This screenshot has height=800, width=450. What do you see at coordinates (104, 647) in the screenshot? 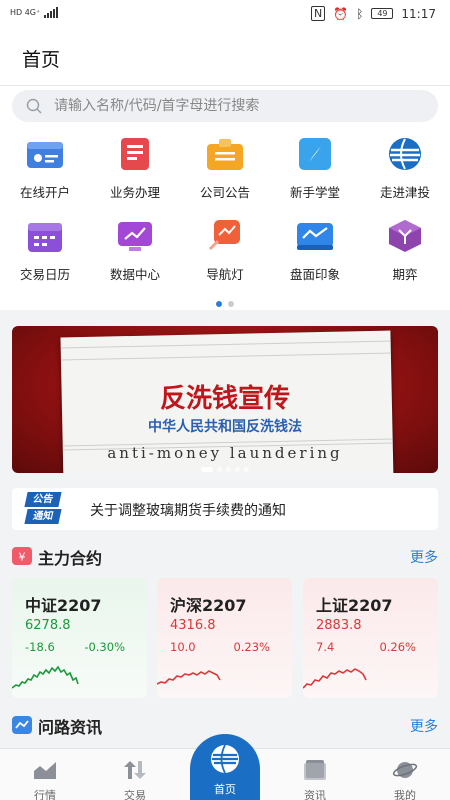
I see `contract-change-pct: -0.30%` at bounding box center [104, 647].